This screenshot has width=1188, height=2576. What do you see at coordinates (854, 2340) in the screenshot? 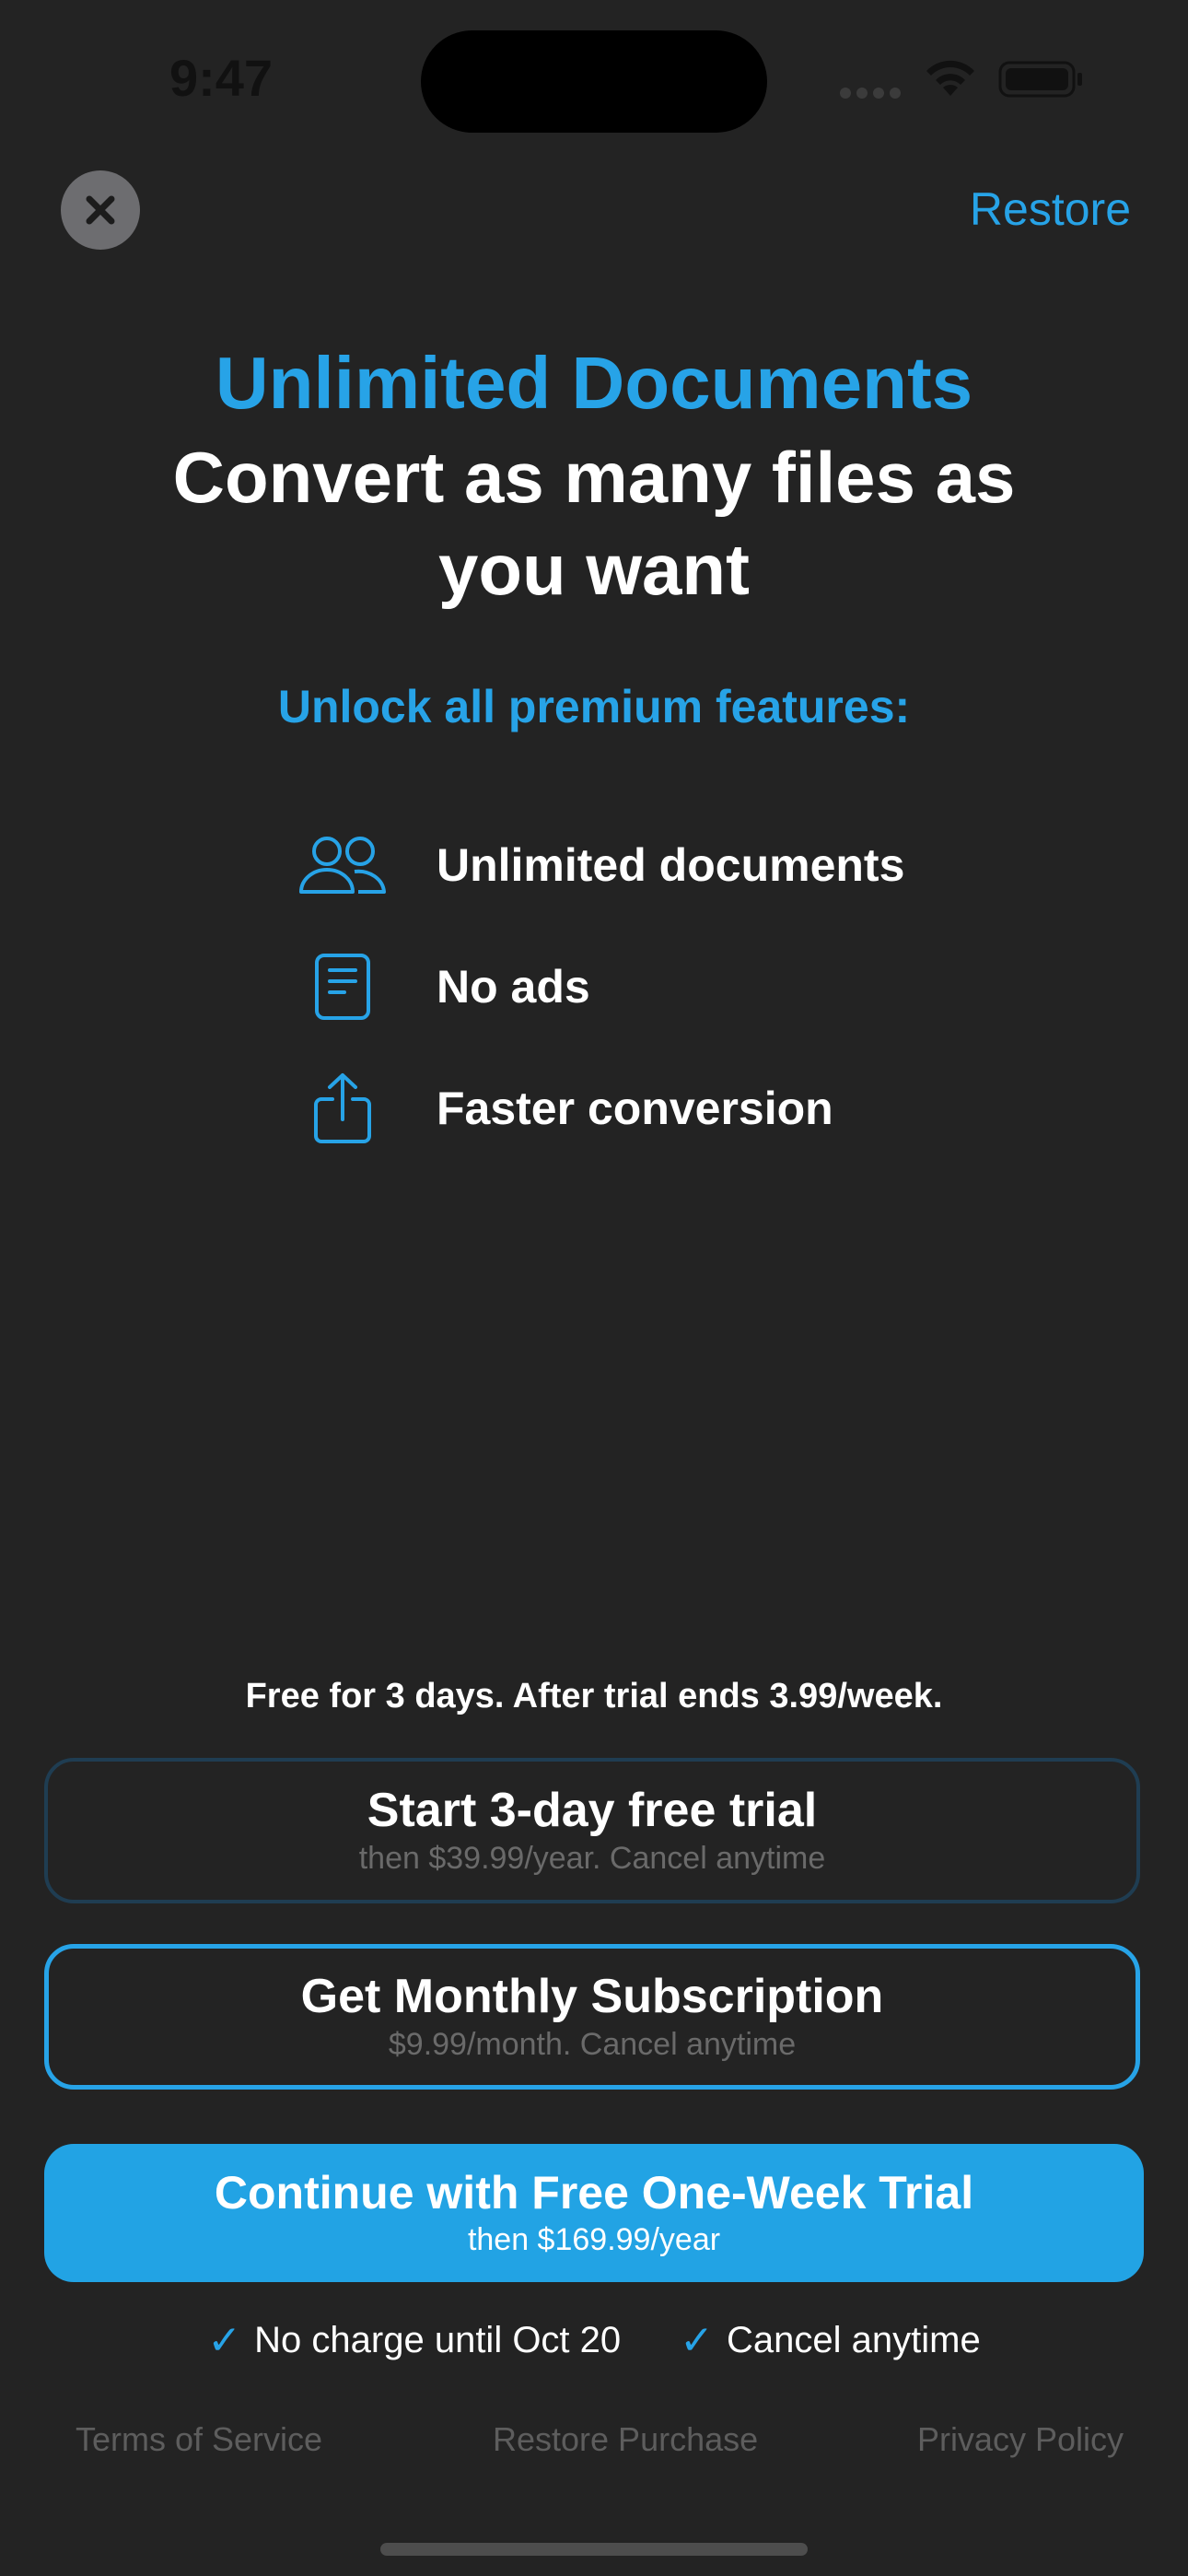
I see `assurance-label: Cancel anytime` at bounding box center [854, 2340].